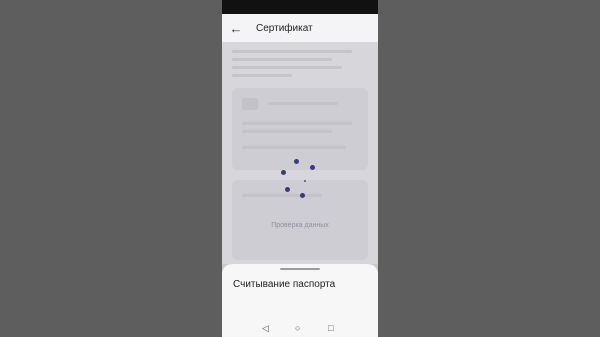 This screenshot has height=337, width=600. I want to click on app-bar: ← Сертификат, so click(300, 28).